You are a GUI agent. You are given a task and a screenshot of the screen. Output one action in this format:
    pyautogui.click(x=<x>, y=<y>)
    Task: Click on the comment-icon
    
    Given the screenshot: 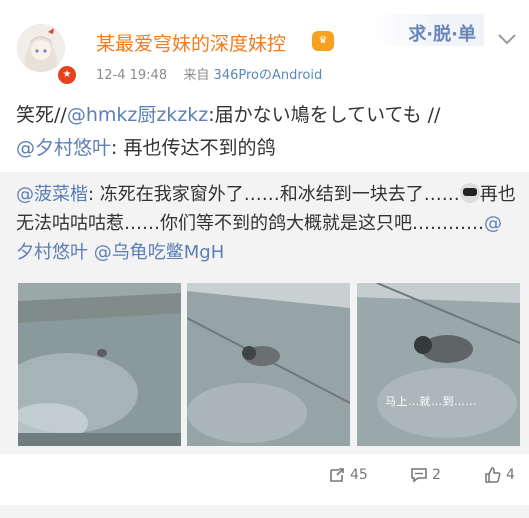 What is the action you would take?
    pyautogui.click(x=419, y=475)
    